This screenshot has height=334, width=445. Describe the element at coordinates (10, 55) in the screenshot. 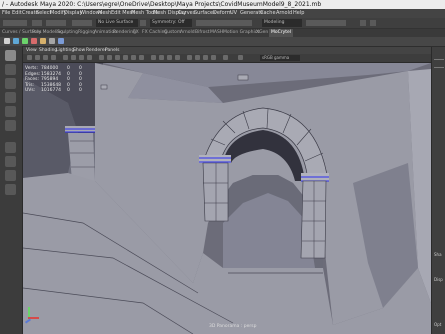

I see `select-tool-icon` at that location.